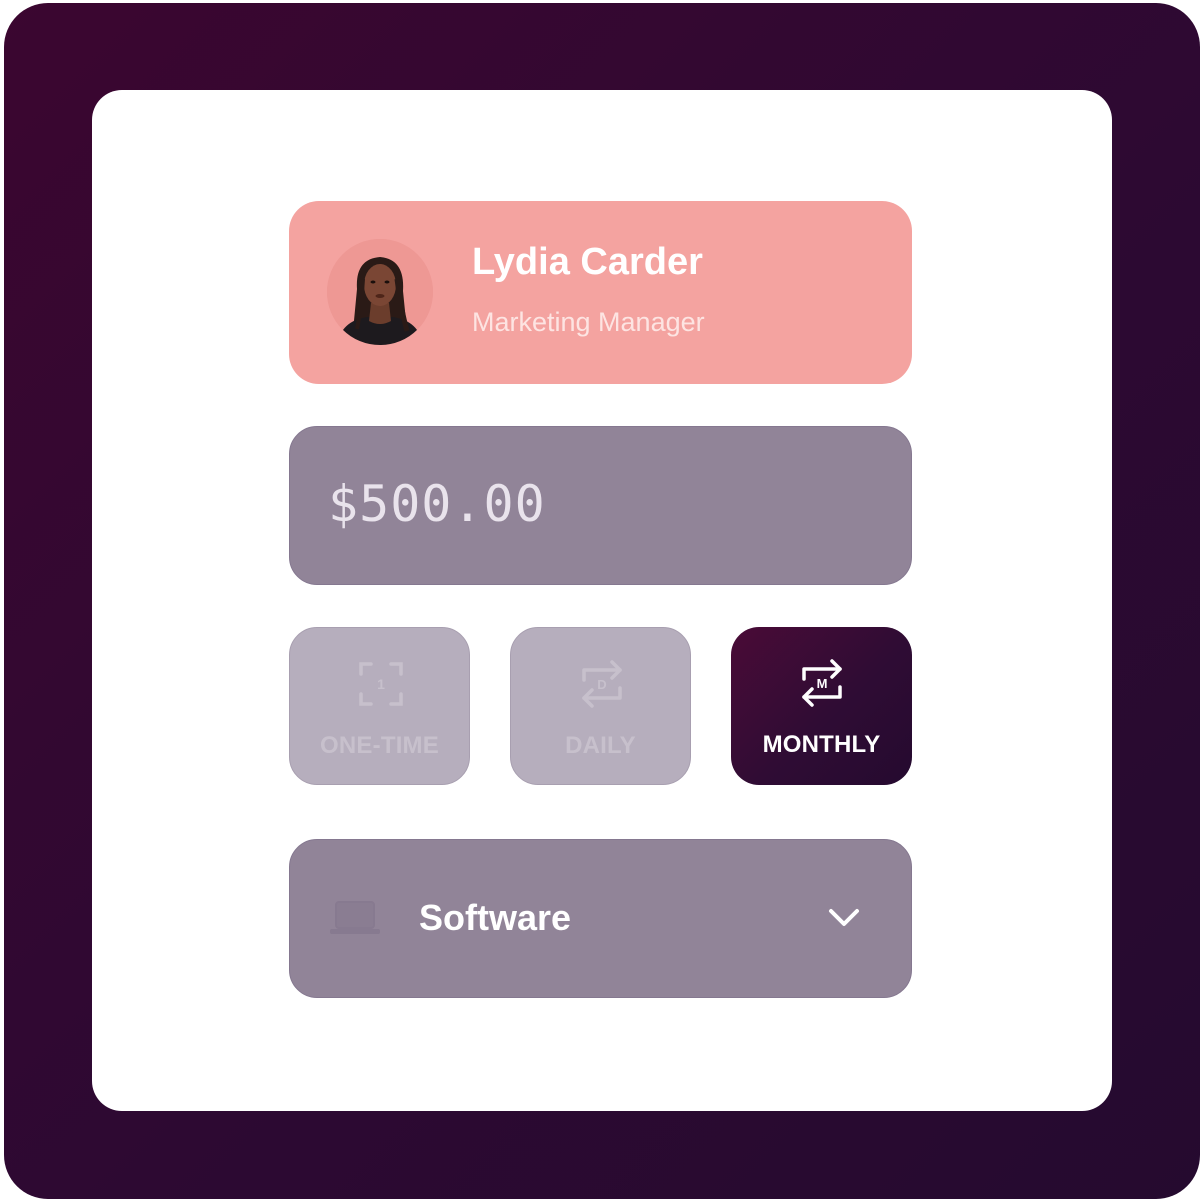 The height and width of the screenshot is (1200, 1200). I want to click on avatar, so click(380, 292).